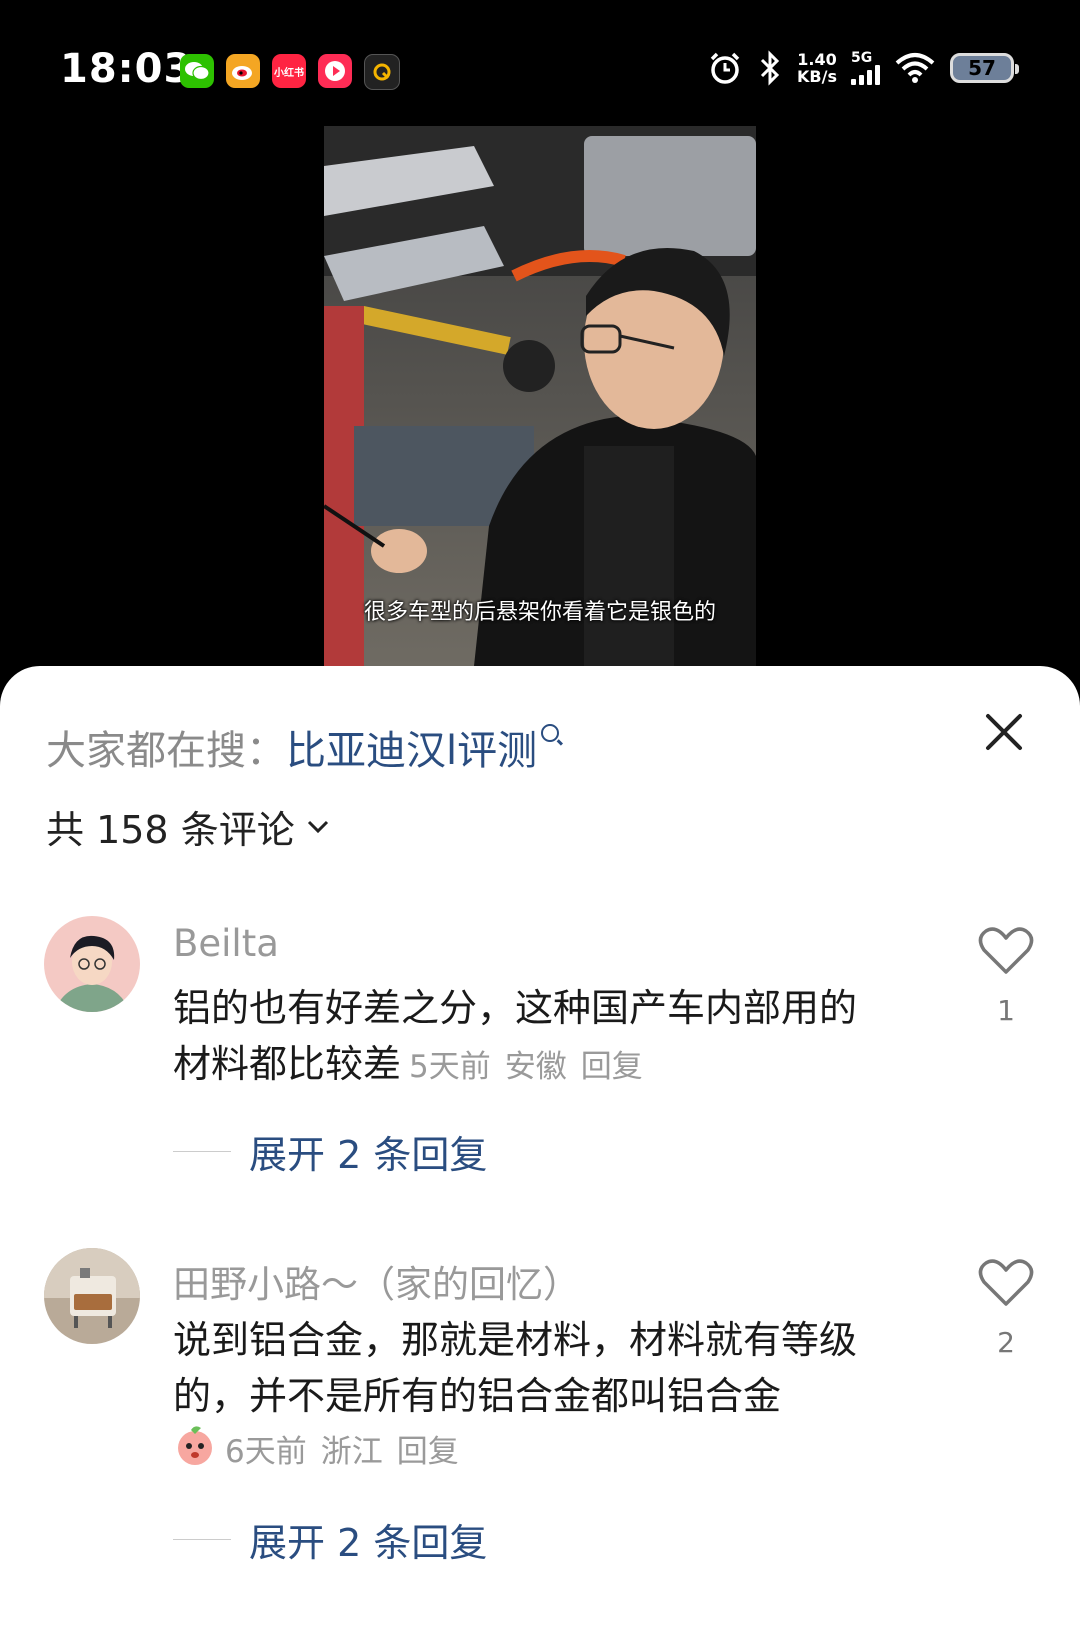  I want to click on chevron-down-icon, so click(317, 826).